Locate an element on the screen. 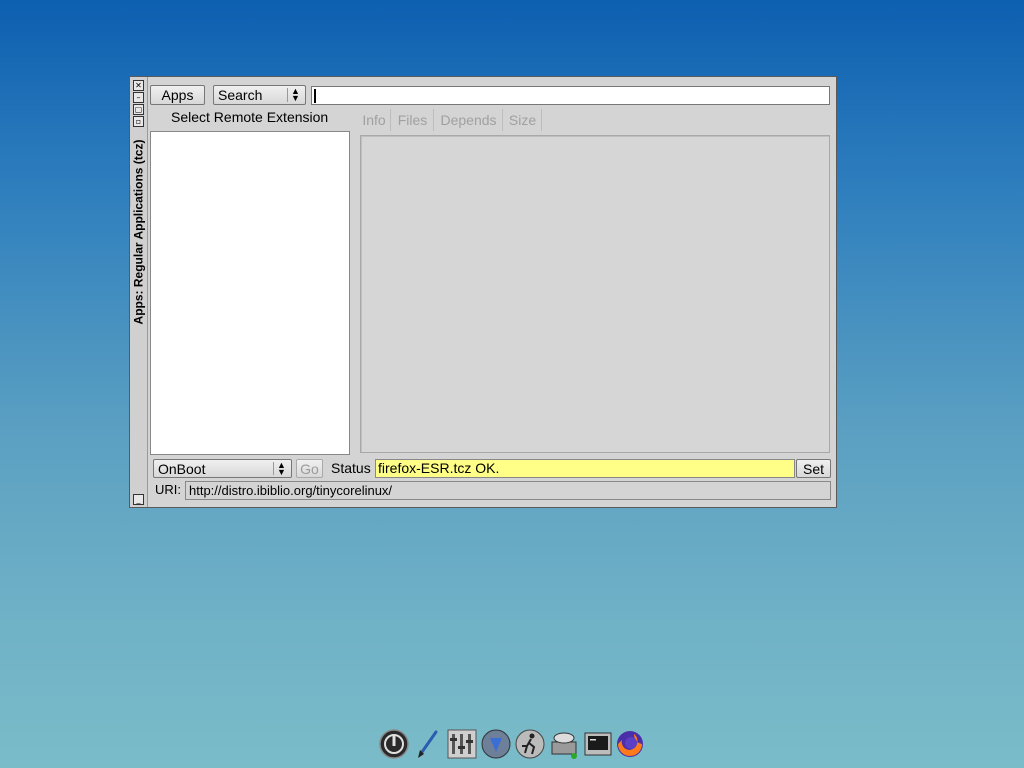  restore-icon: ▫ is located at coordinates (138, 121).